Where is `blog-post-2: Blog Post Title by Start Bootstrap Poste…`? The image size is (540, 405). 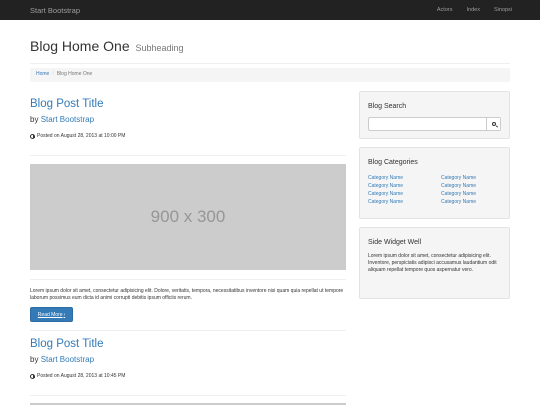
blog-post-2: Blog Post Title by Start Bootstrap Poste… is located at coordinates (188, 358).